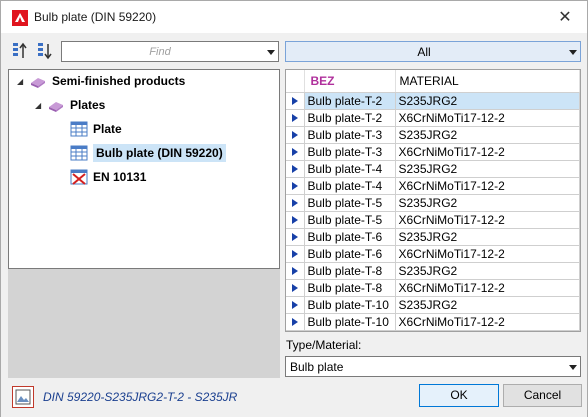  I want to click on table-row: Bulb plate-T-2 X6CrNiMoTi17-12-2, so click(433, 118).